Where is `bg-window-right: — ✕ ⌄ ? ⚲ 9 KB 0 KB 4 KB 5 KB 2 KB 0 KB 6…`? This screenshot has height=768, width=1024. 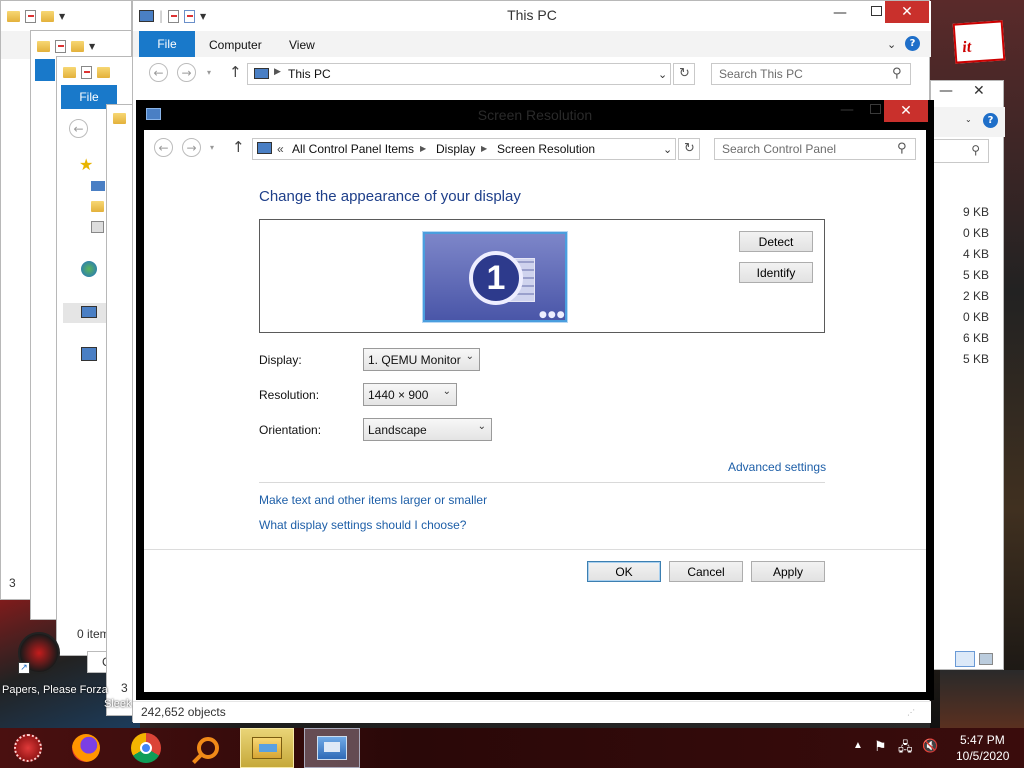
bg-window-right: — ✕ ⌄ ? ⚲ 9 KB 0 KB 4 KB 5 KB 2 KB 0 KB 6… is located at coordinates (967, 375).